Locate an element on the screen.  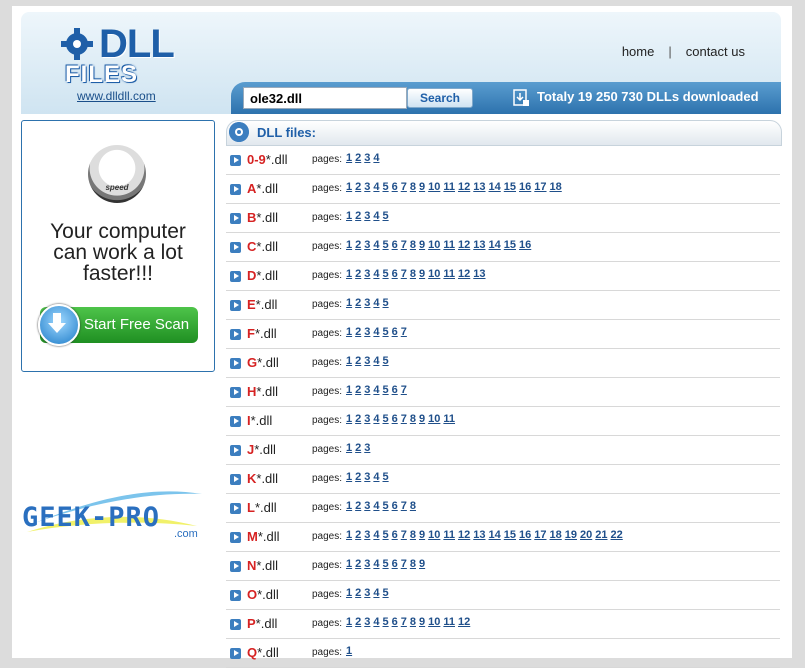
nav-contact-link: contact us is located at coordinates (715, 51).